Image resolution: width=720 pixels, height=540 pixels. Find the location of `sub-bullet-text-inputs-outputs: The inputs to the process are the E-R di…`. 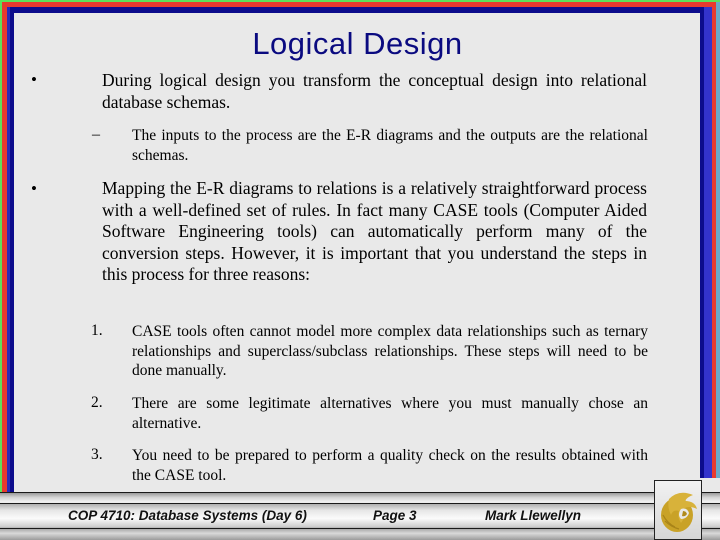

sub-bullet-text-inputs-outputs: The inputs to the process are the E-R di… is located at coordinates (390, 145).